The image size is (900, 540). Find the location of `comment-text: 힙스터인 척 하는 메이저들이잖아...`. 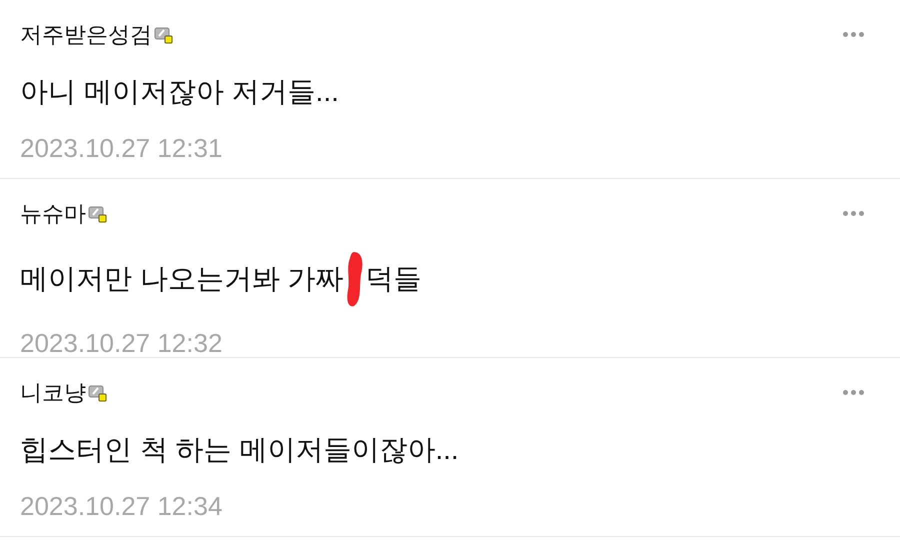

comment-text: 힙스터인 척 하는 메이저들이잖아... is located at coordinates (239, 450).